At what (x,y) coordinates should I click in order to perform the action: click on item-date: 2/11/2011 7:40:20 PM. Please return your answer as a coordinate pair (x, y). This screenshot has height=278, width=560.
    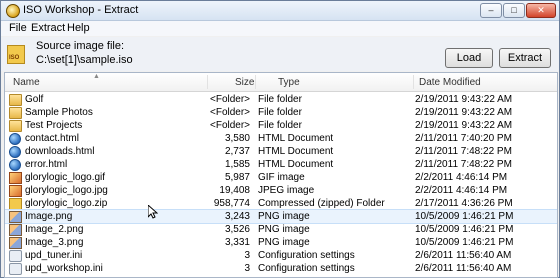
    Looking at the image, I should click on (463, 138).